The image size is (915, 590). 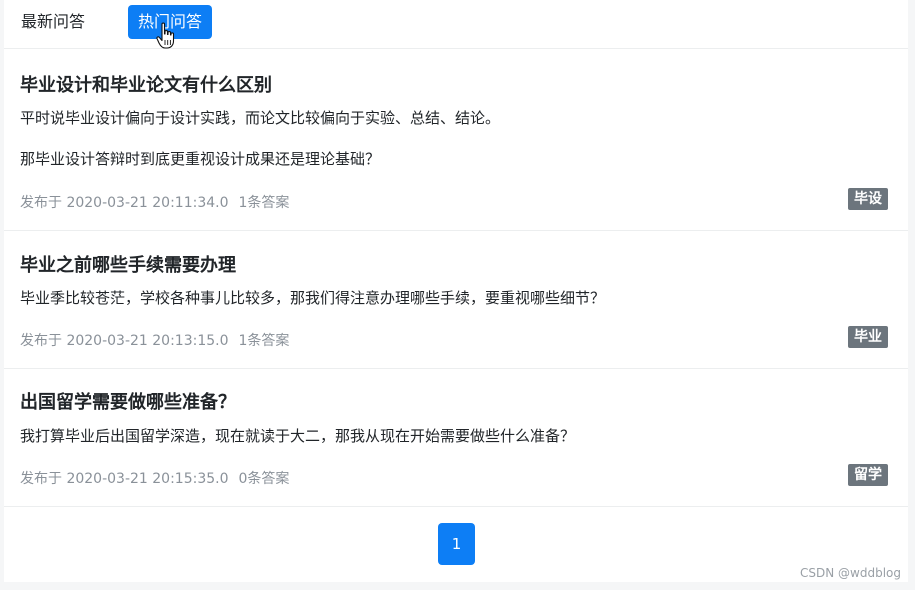 I want to click on question-body-line: 平时说毕业设计偏向于设计实践，而论文比较偏向于实验、总结、结论。, so click(x=260, y=118).